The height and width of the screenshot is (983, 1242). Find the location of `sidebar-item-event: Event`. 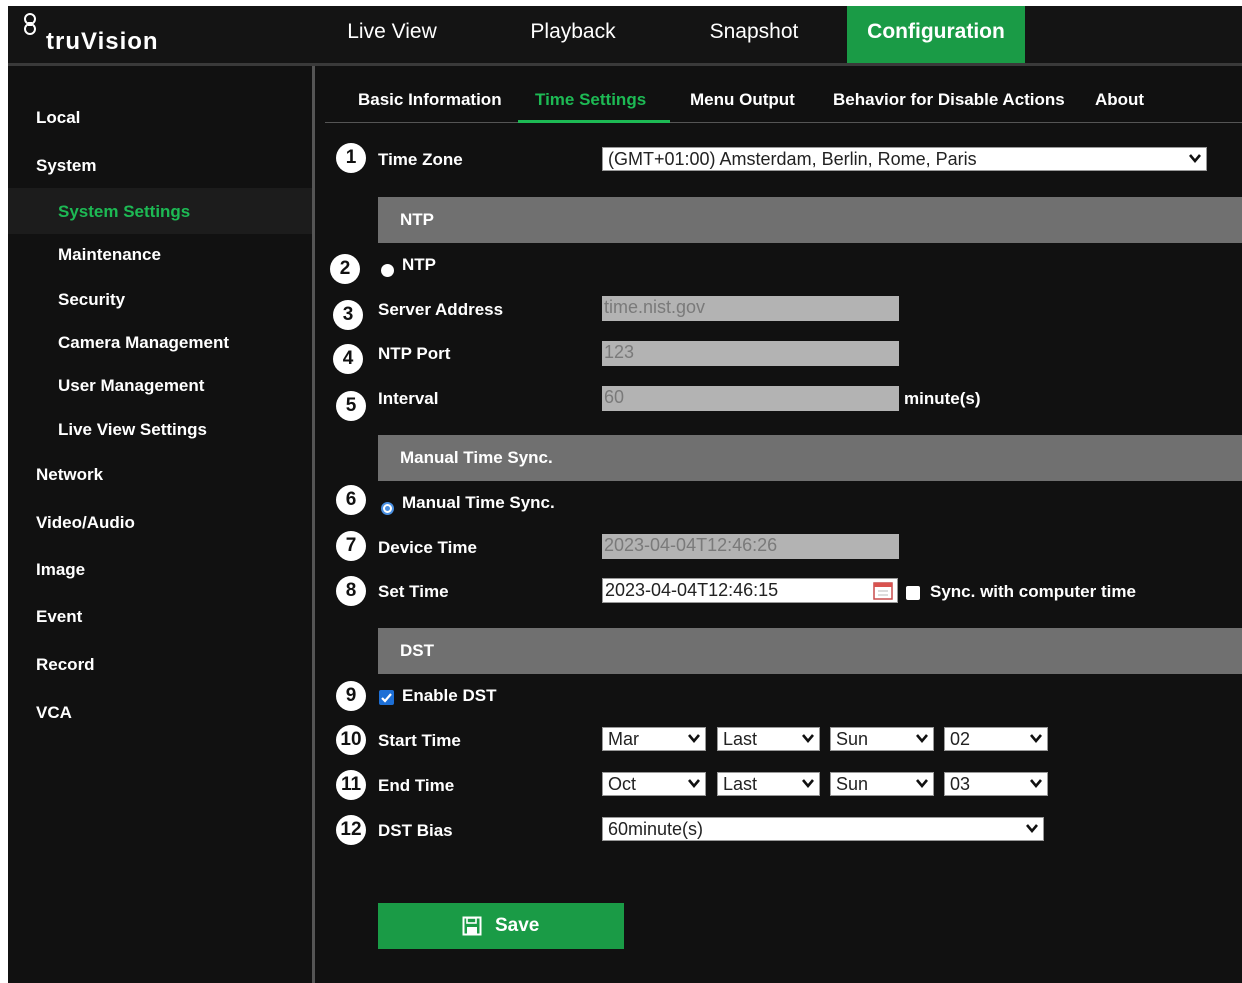

sidebar-item-event: Event is located at coordinates (59, 617).